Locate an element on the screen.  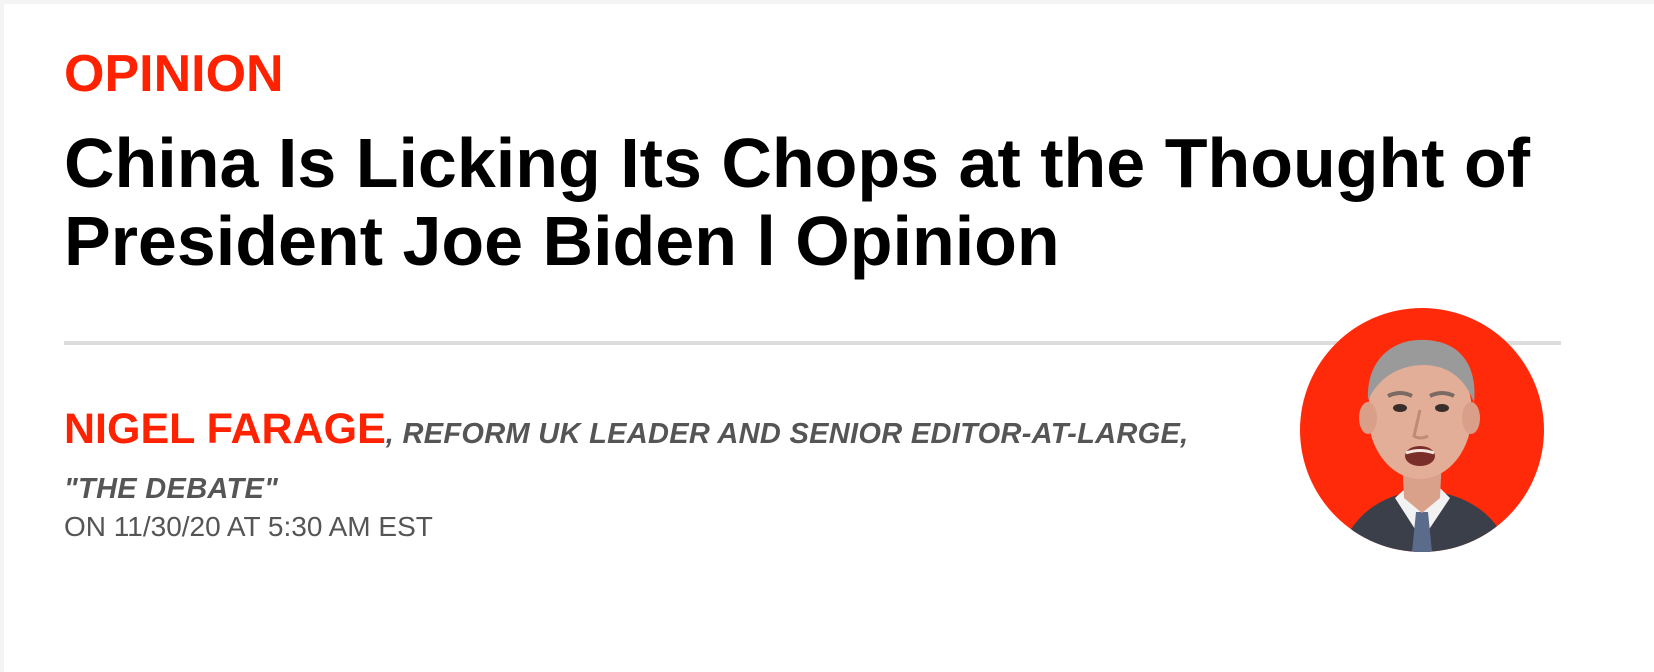
author-avatar is located at coordinates (1422, 430).